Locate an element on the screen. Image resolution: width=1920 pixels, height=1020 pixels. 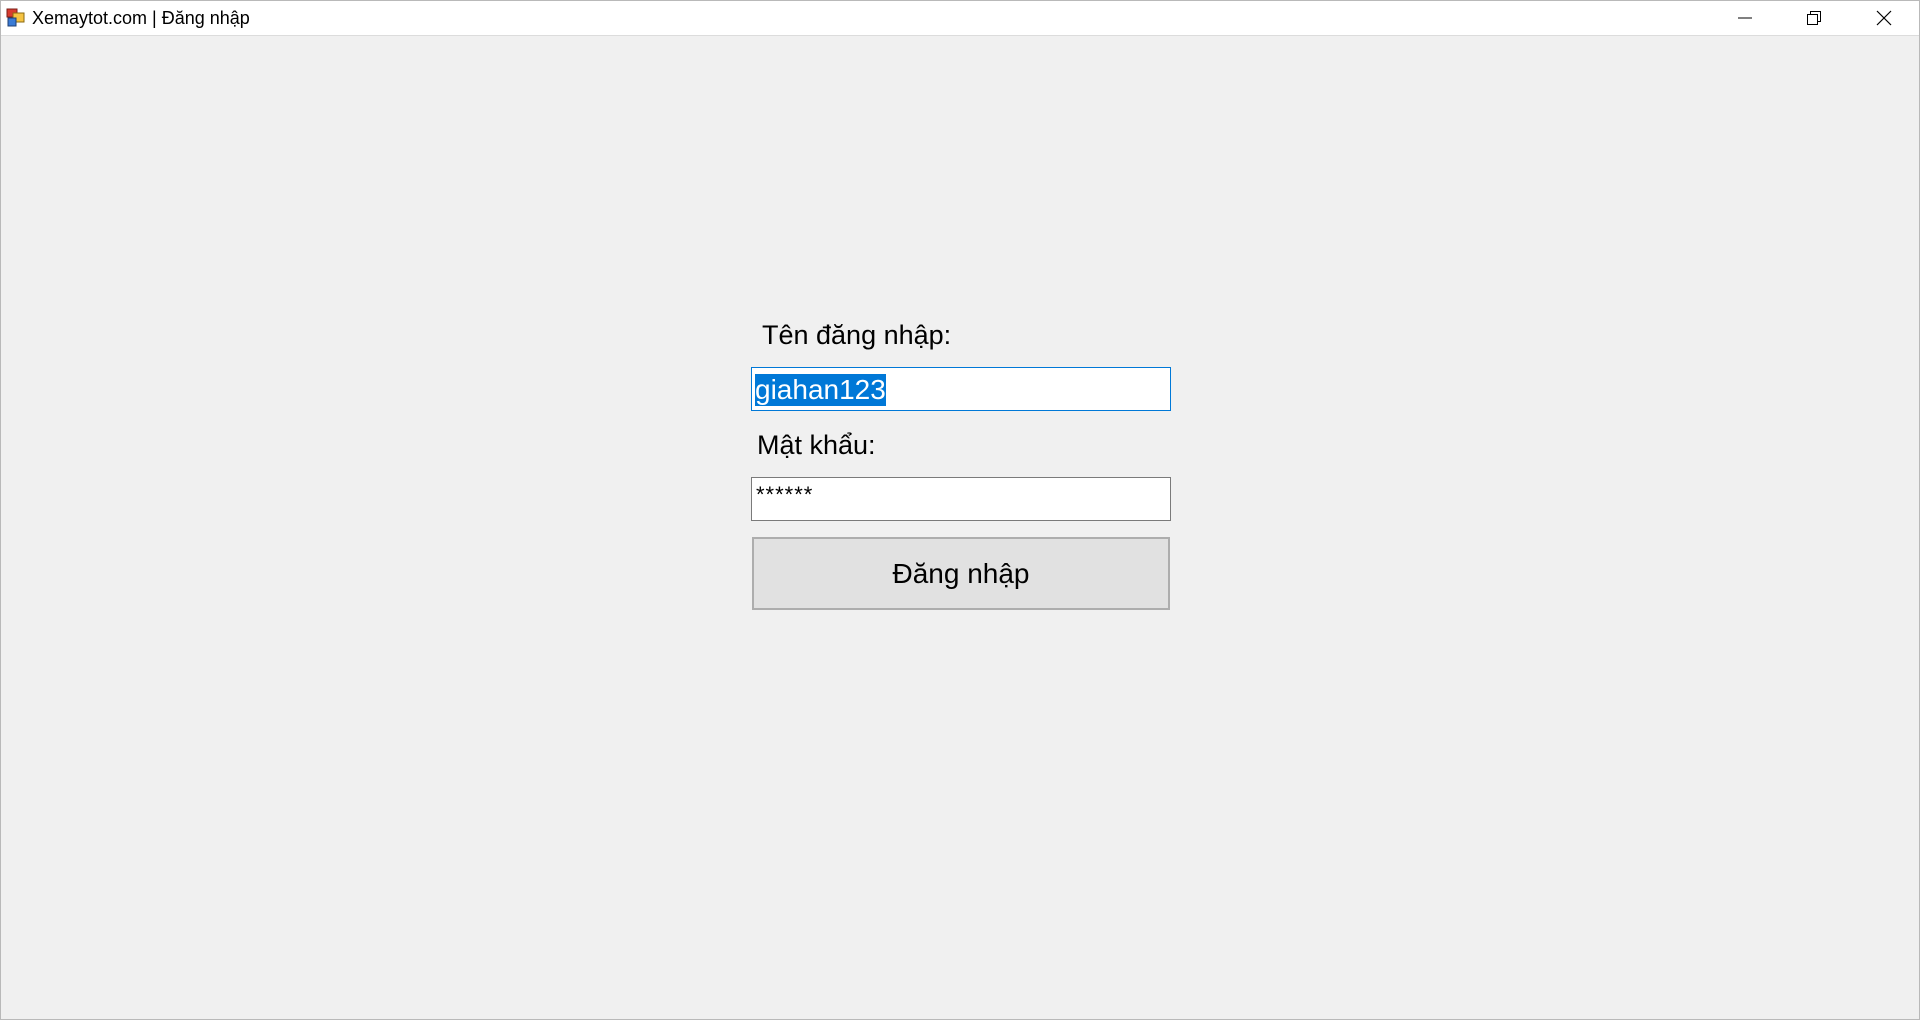
login-button: Đăng nhập is located at coordinates (961, 573).